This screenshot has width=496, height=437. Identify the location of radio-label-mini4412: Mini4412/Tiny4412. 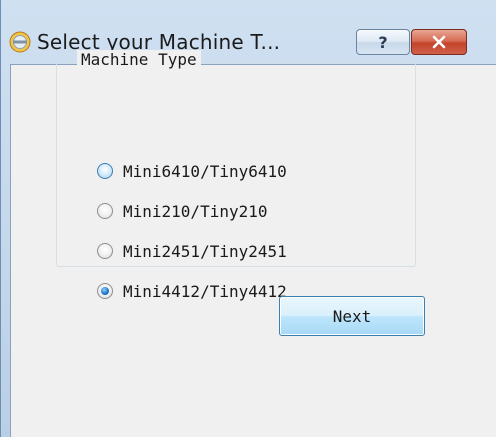
(205, 291).